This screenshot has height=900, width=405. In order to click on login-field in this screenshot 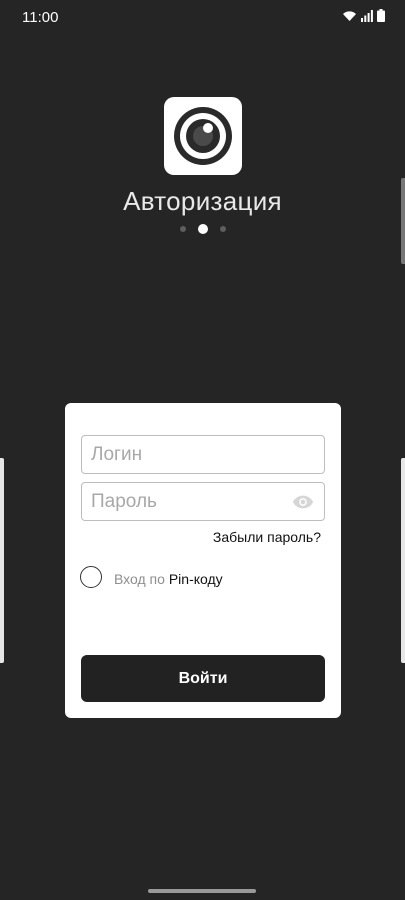, I will do `click(203, 454)`.